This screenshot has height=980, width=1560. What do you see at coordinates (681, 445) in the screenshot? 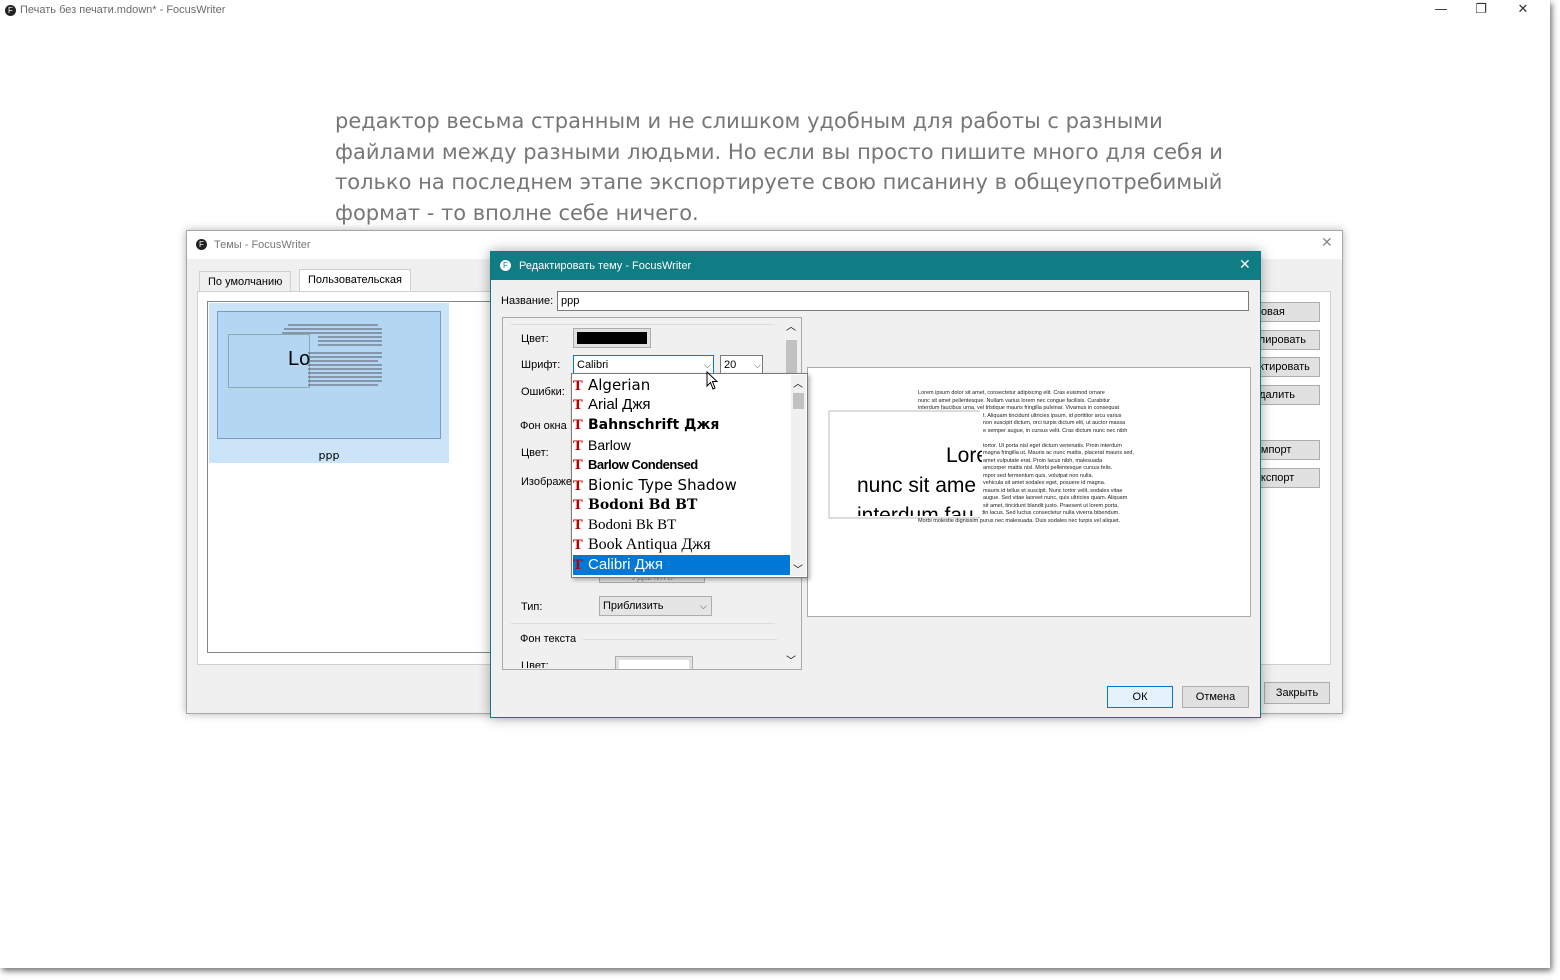
I see `font-option: T Barlow` at bounding box center [681, 445].